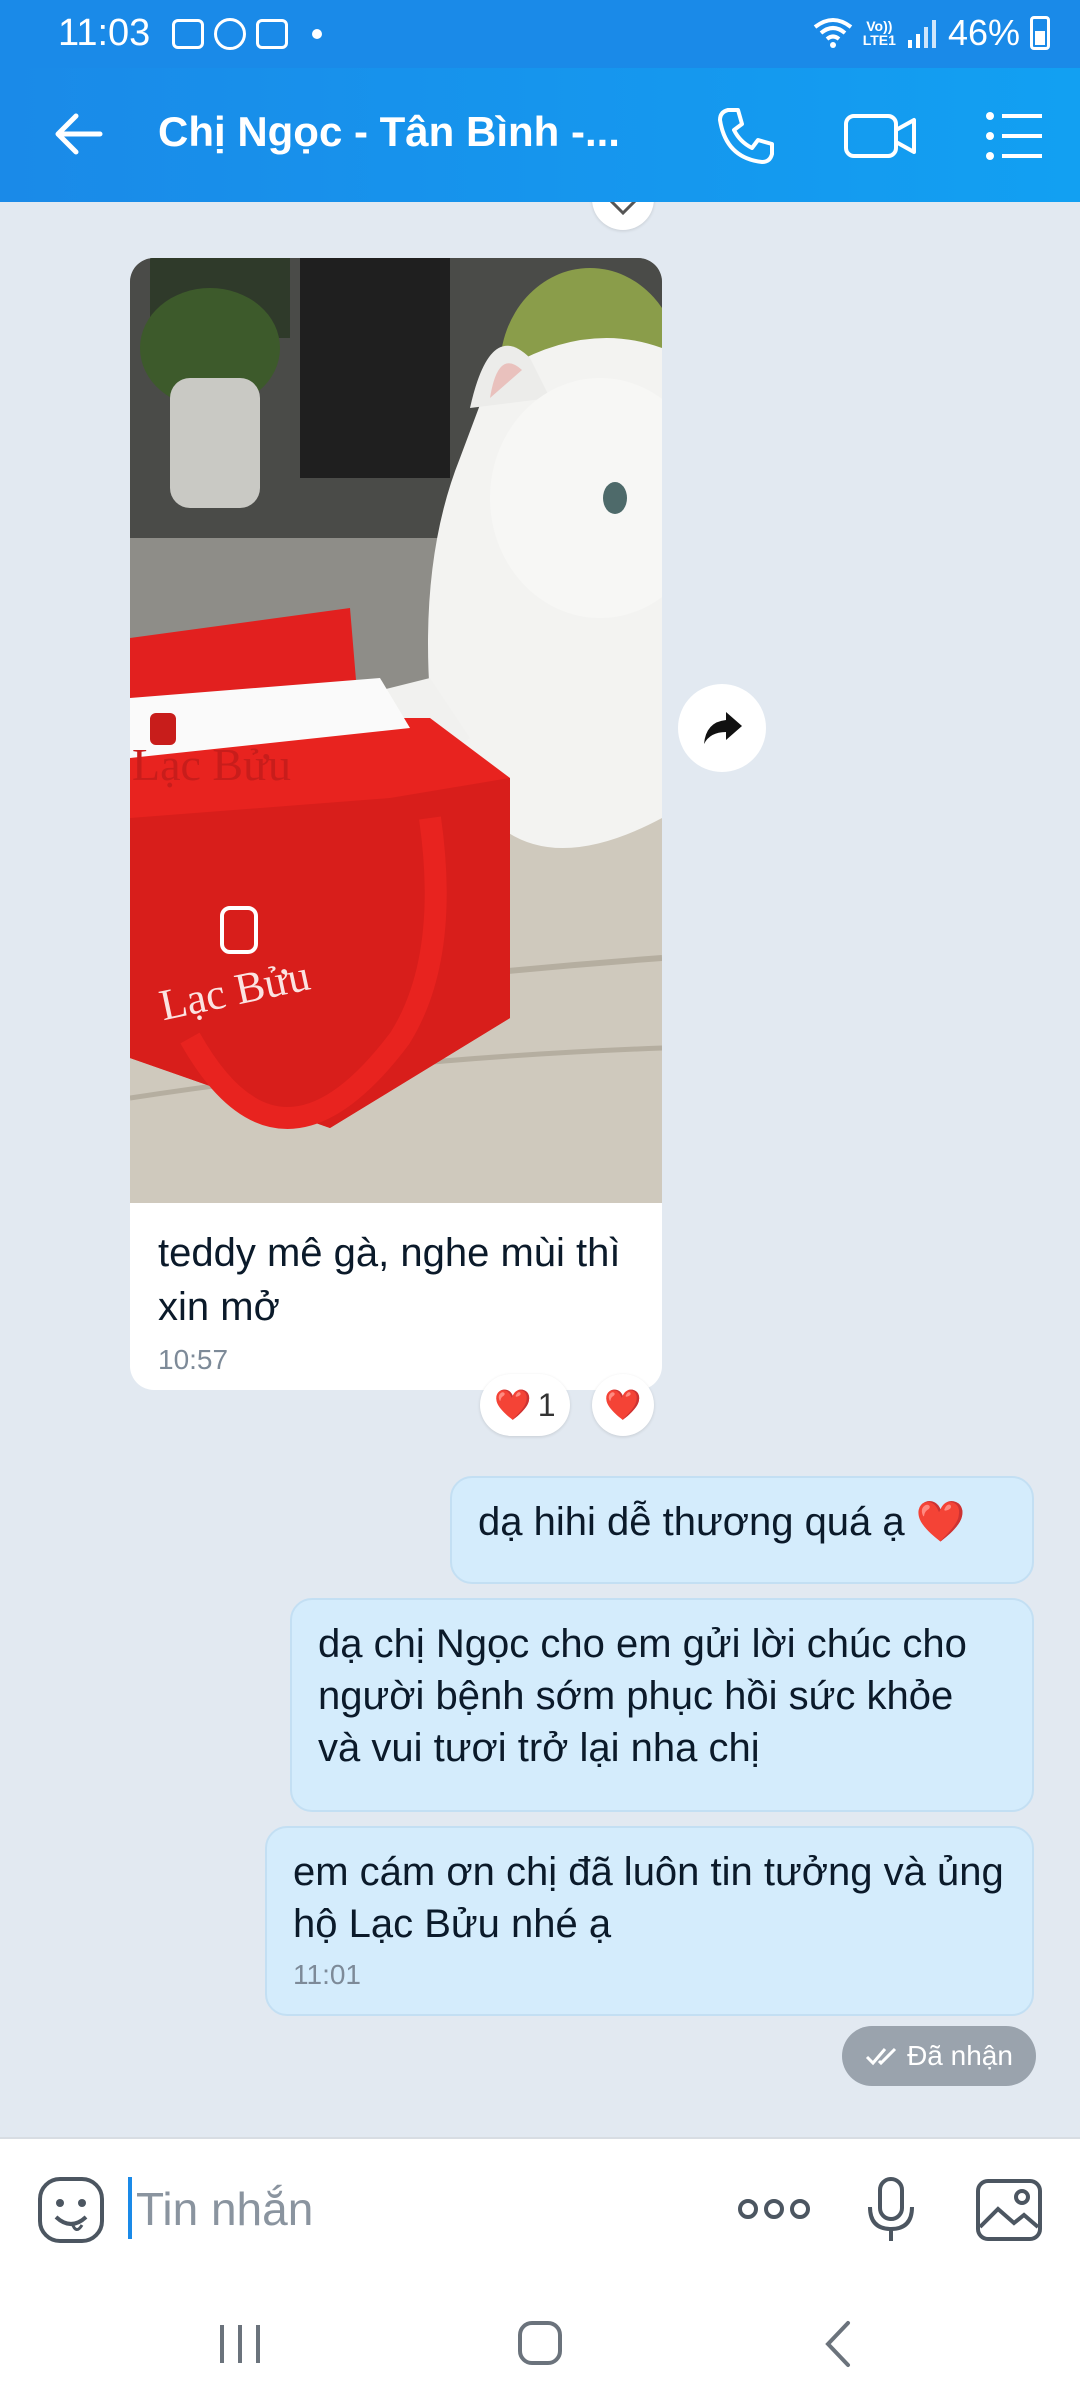  I want to click on volte-label: Vo)), so click(879, 26).